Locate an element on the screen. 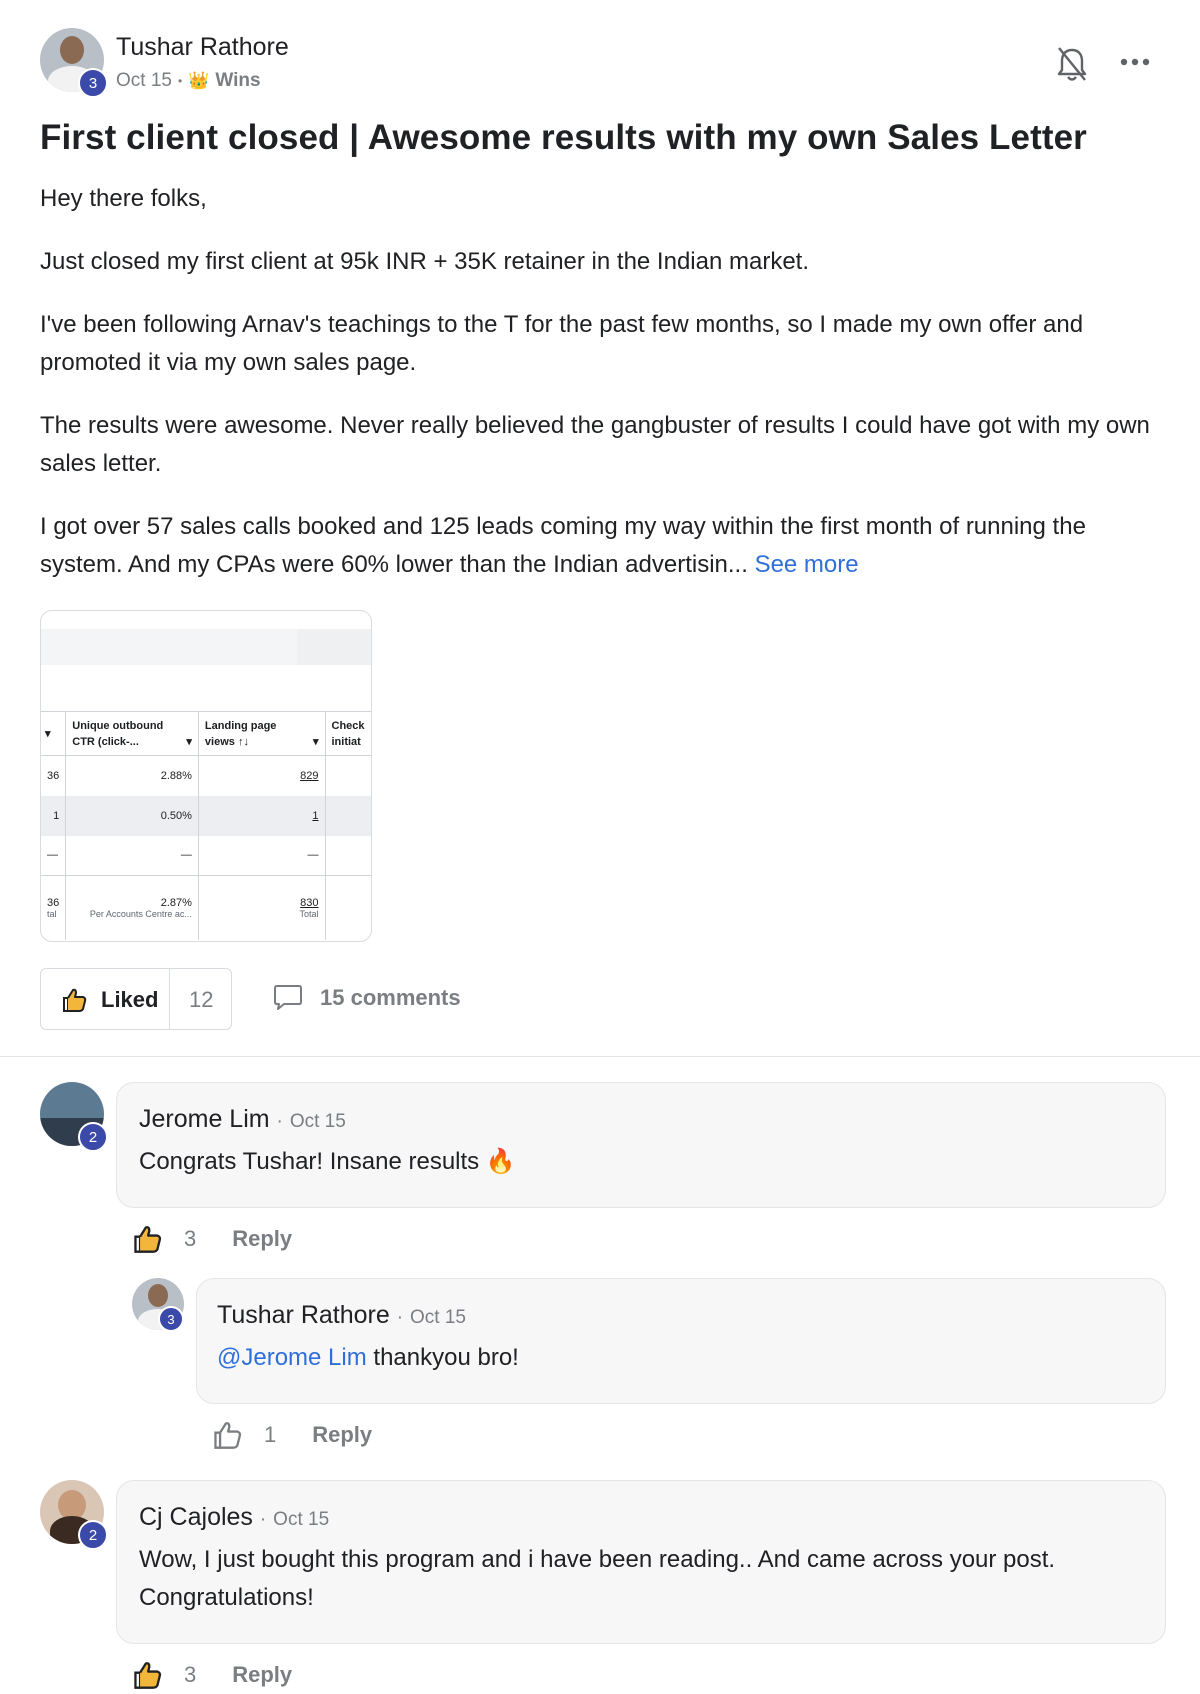 The width and height of the screenshot is (1200, 1694). comment-bubble-icon is located at coordinates (288, 997).